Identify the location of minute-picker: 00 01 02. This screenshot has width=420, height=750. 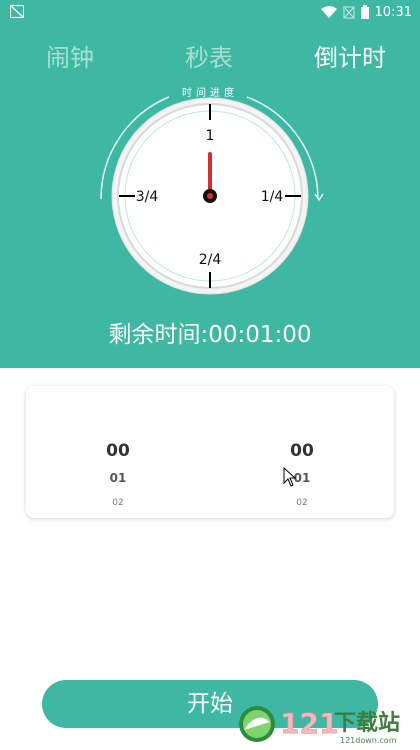
(118, 452).